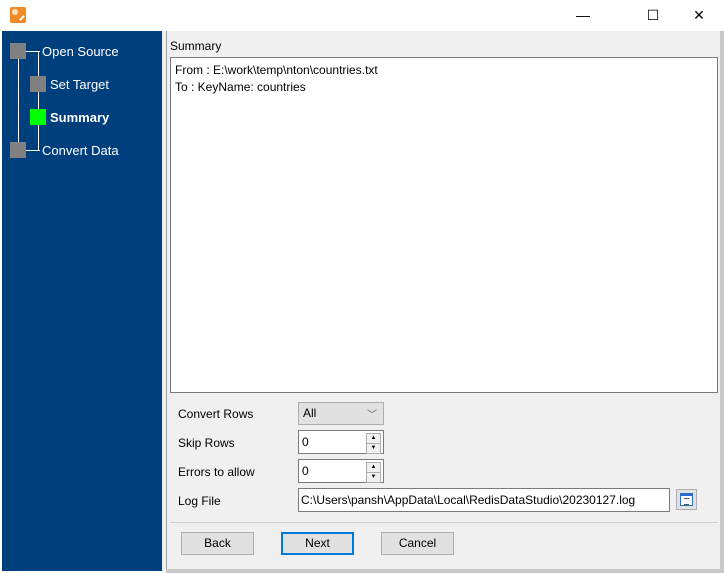  I want to click on convert-rows-select: All ﹀, so click(341, 413).